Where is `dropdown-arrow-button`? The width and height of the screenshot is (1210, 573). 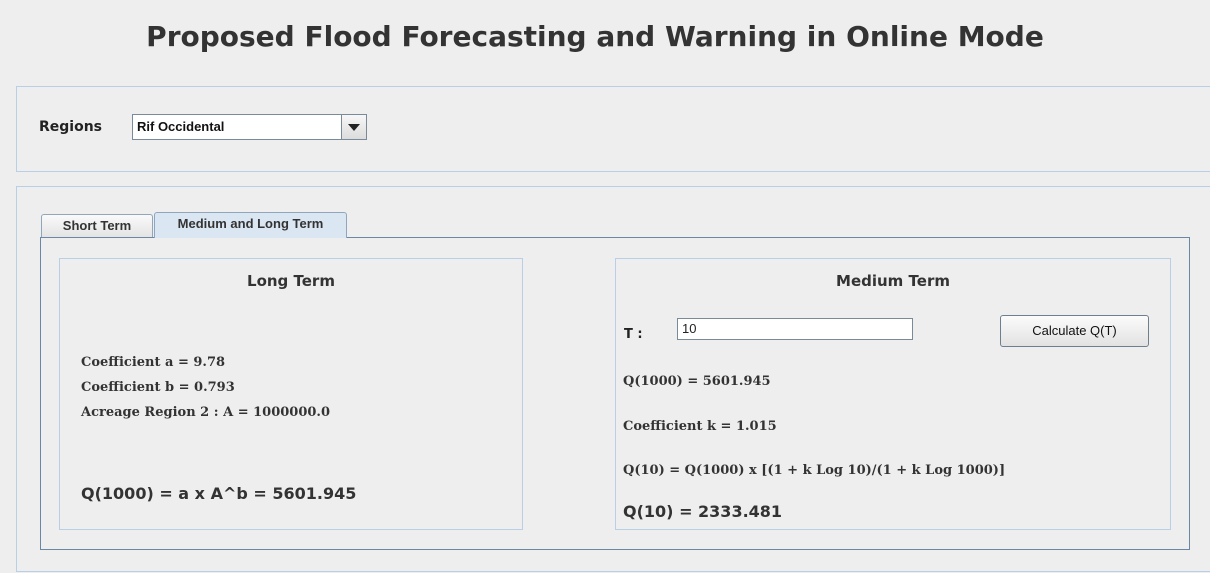 dropdown-arrow-button is located at coordinates (353, 127).